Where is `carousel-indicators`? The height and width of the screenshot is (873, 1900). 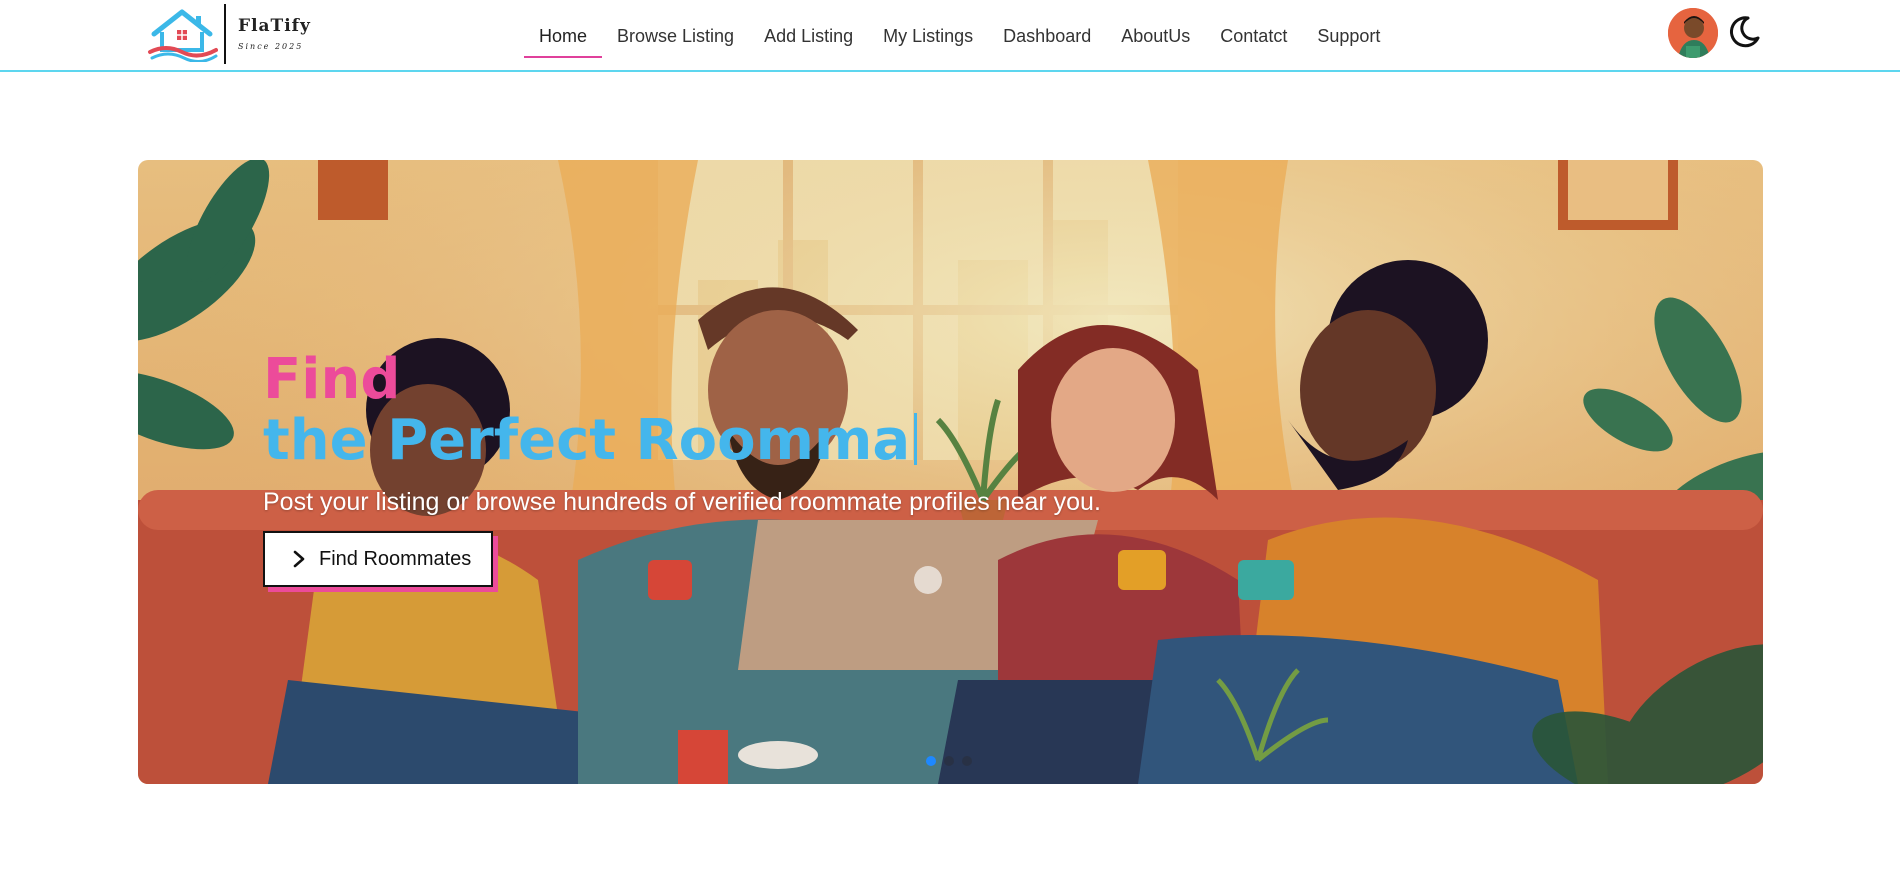
carousel-indicators is located at coordinates (949, 761).